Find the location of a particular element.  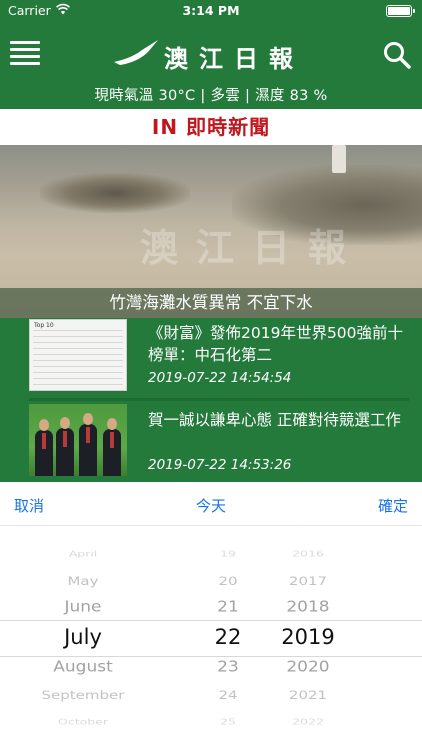

day-option: 19 is located at coordinates (228, 554).